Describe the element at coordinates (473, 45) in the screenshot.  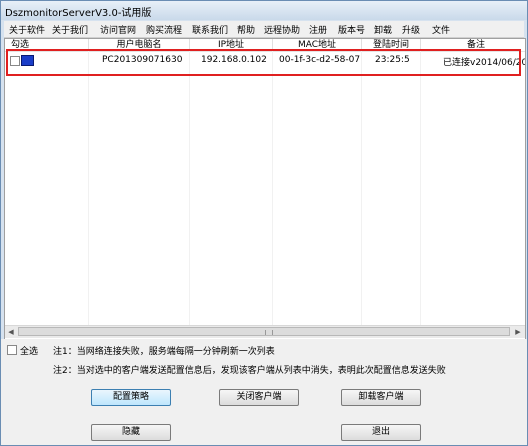
I see `header-note: 备注` at that location.